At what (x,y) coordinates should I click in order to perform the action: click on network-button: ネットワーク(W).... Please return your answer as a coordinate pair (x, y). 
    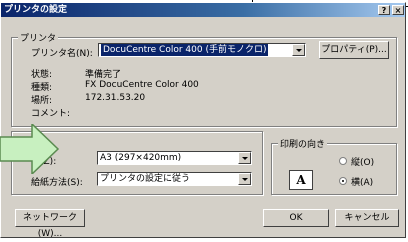
    Looking at the image, I should click on (50, 224).